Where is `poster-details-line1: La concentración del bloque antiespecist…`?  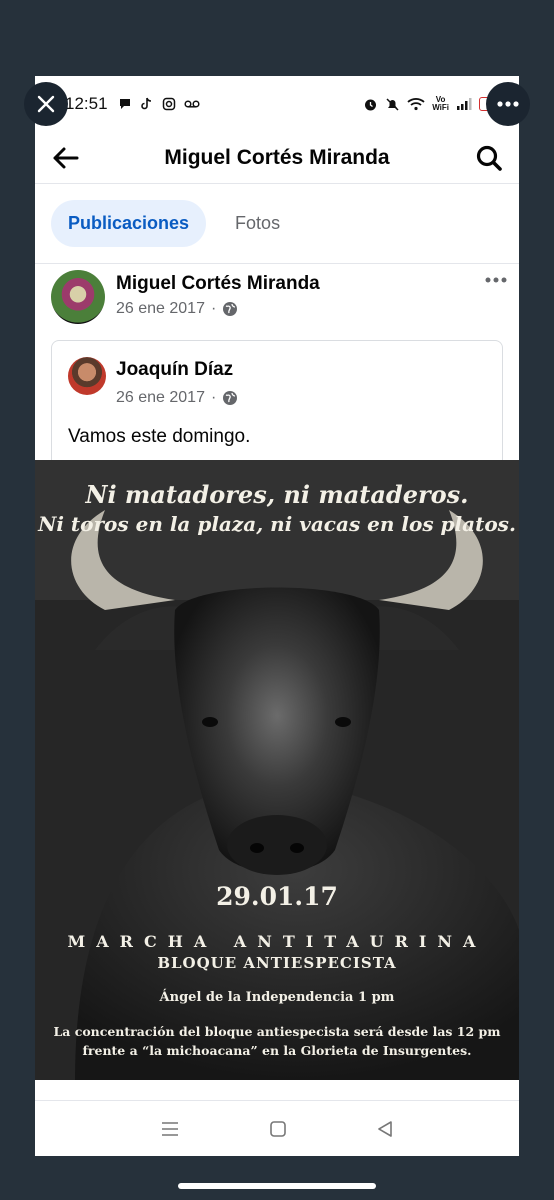 poster-details-line1: La concentración del bloque antiespecist… is located at coordinates (277, 1031).